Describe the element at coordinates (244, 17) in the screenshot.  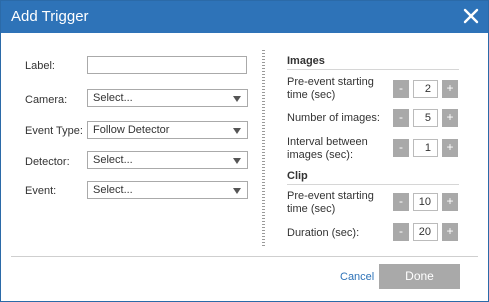
I see `dialog-title-bar: Add Trigger` at that location.